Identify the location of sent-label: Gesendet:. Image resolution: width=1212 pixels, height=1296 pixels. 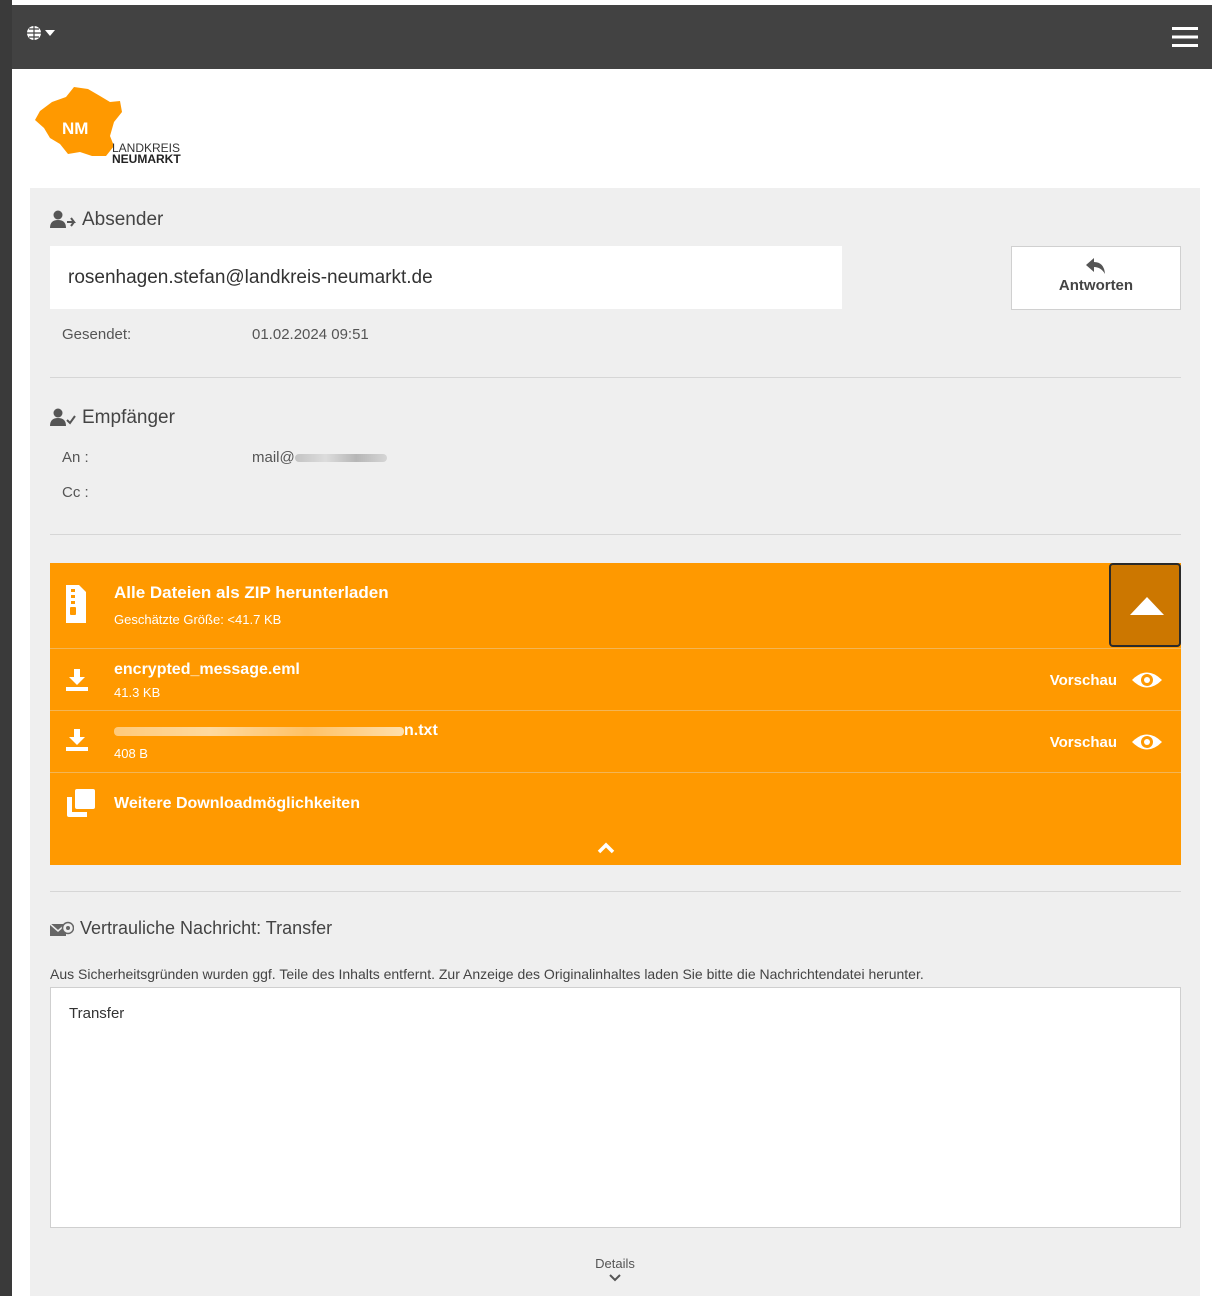
(97, 334).